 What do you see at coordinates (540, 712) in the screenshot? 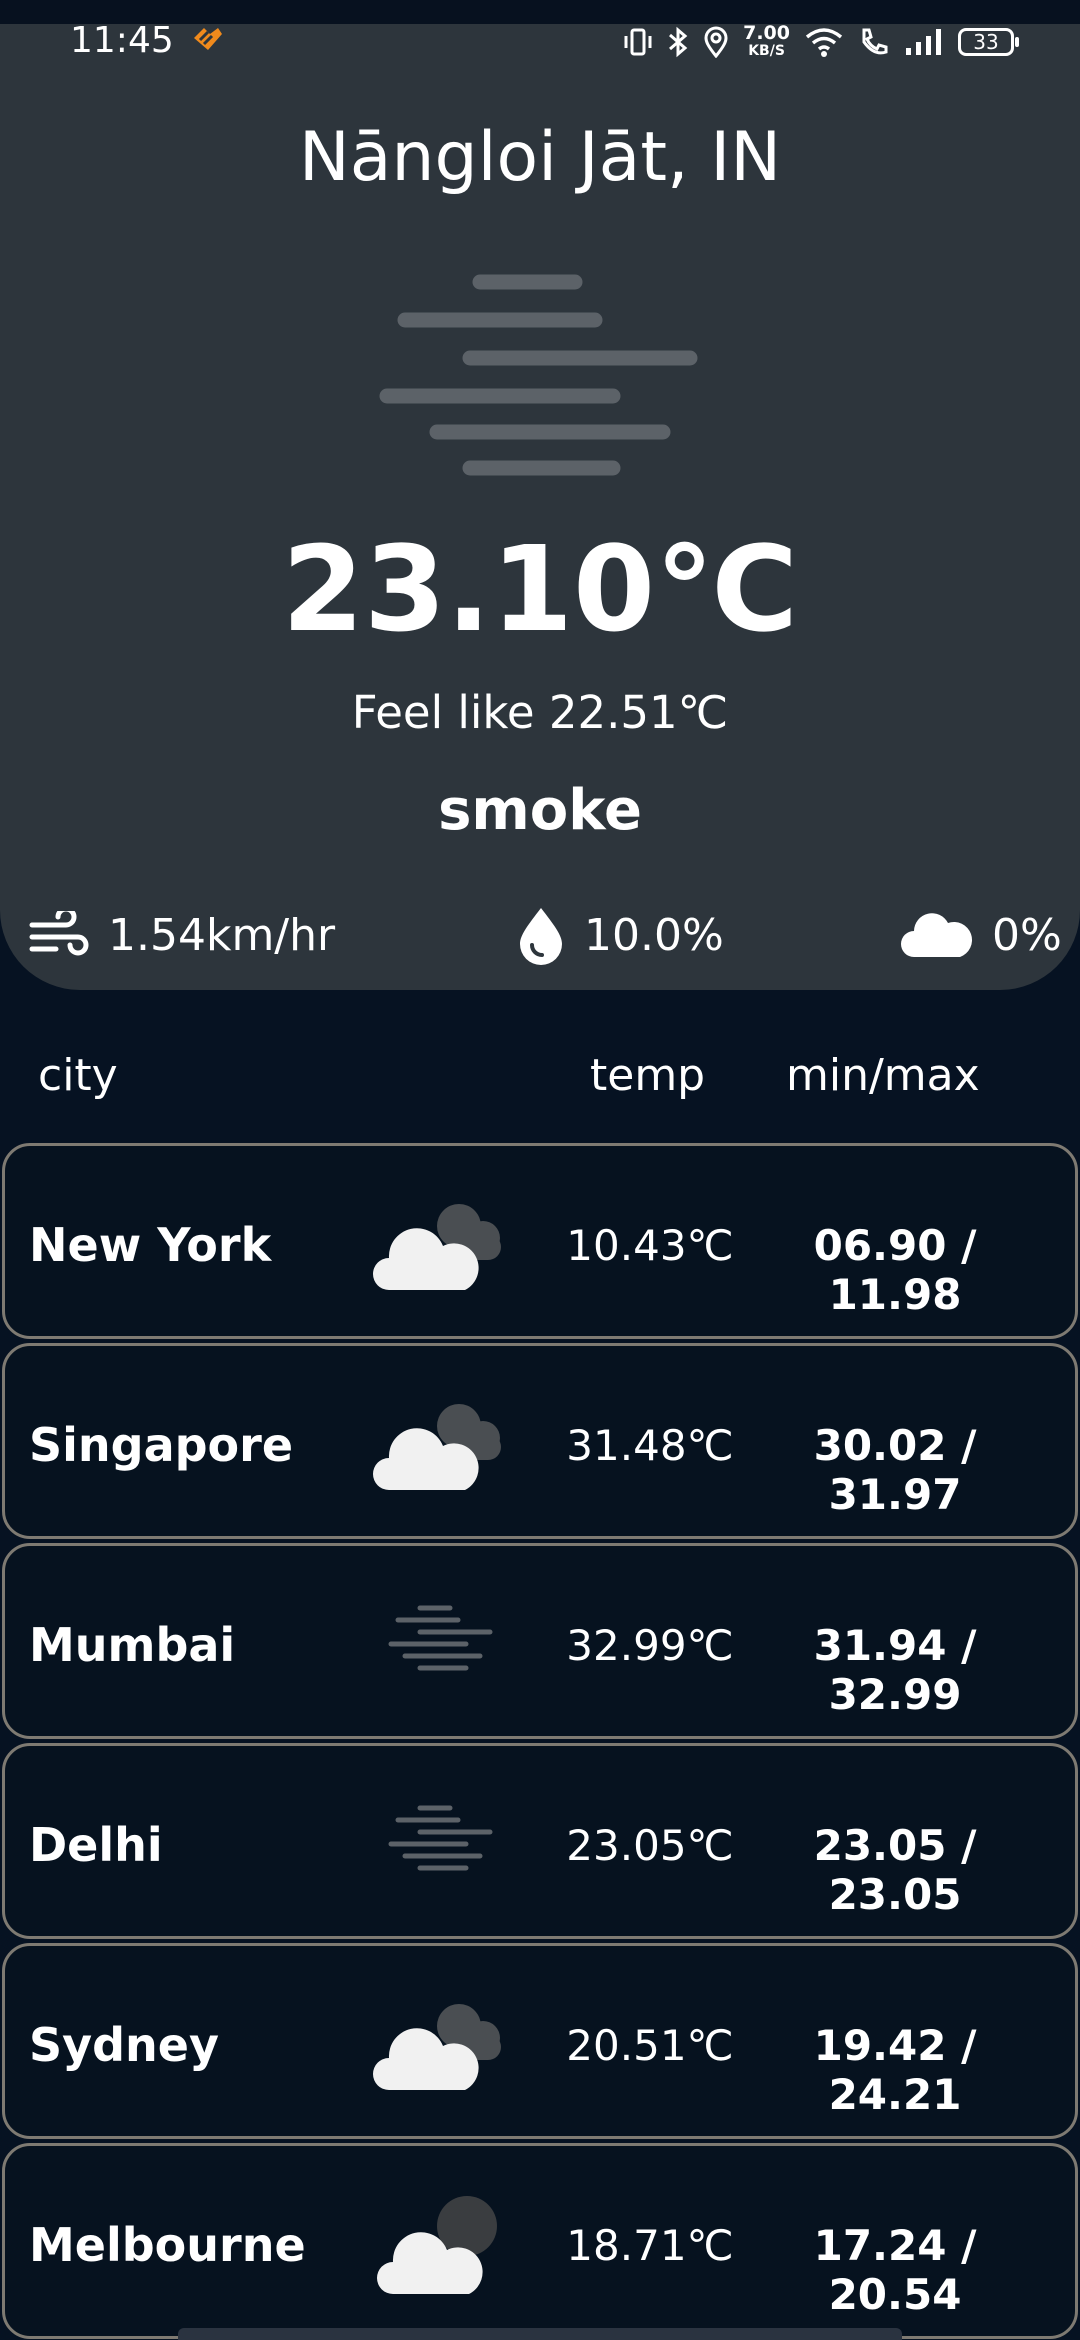
I see `feels-like: Feel like 22.51℃` at bounding box center [540, 712].